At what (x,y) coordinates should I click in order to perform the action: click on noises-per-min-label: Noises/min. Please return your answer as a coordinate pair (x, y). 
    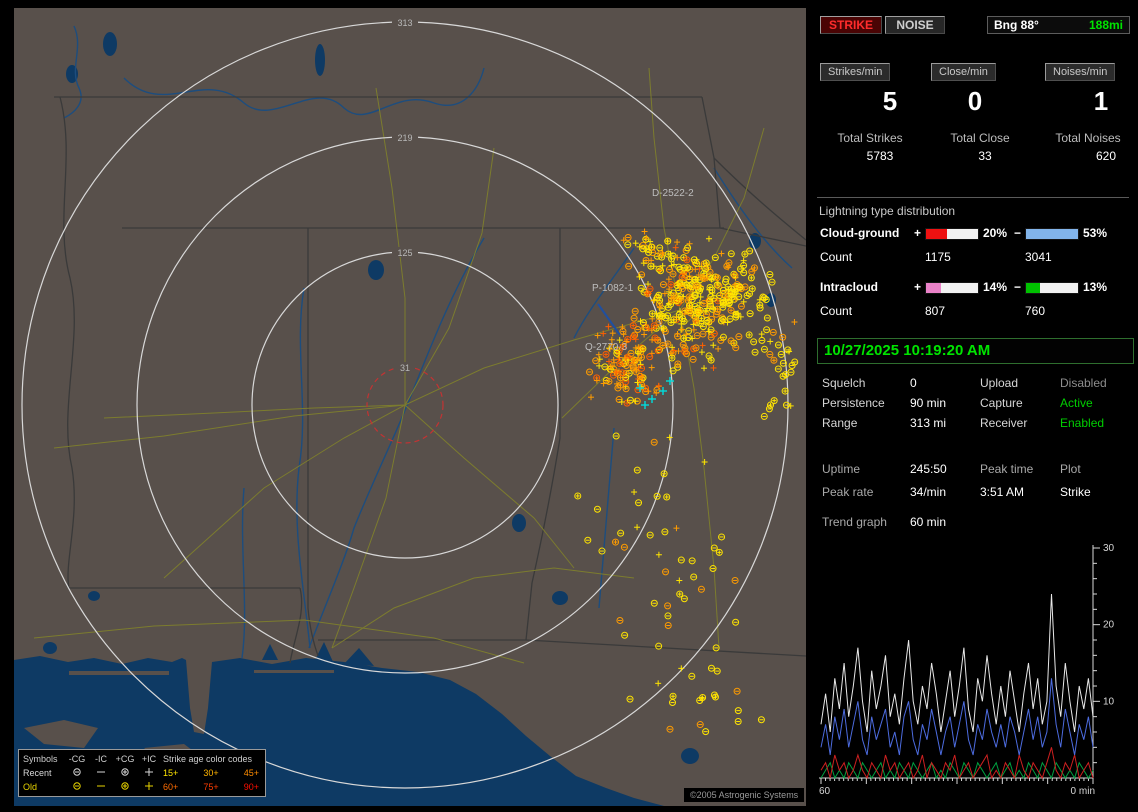
    Looking at the image, I should click on (1080, 72).